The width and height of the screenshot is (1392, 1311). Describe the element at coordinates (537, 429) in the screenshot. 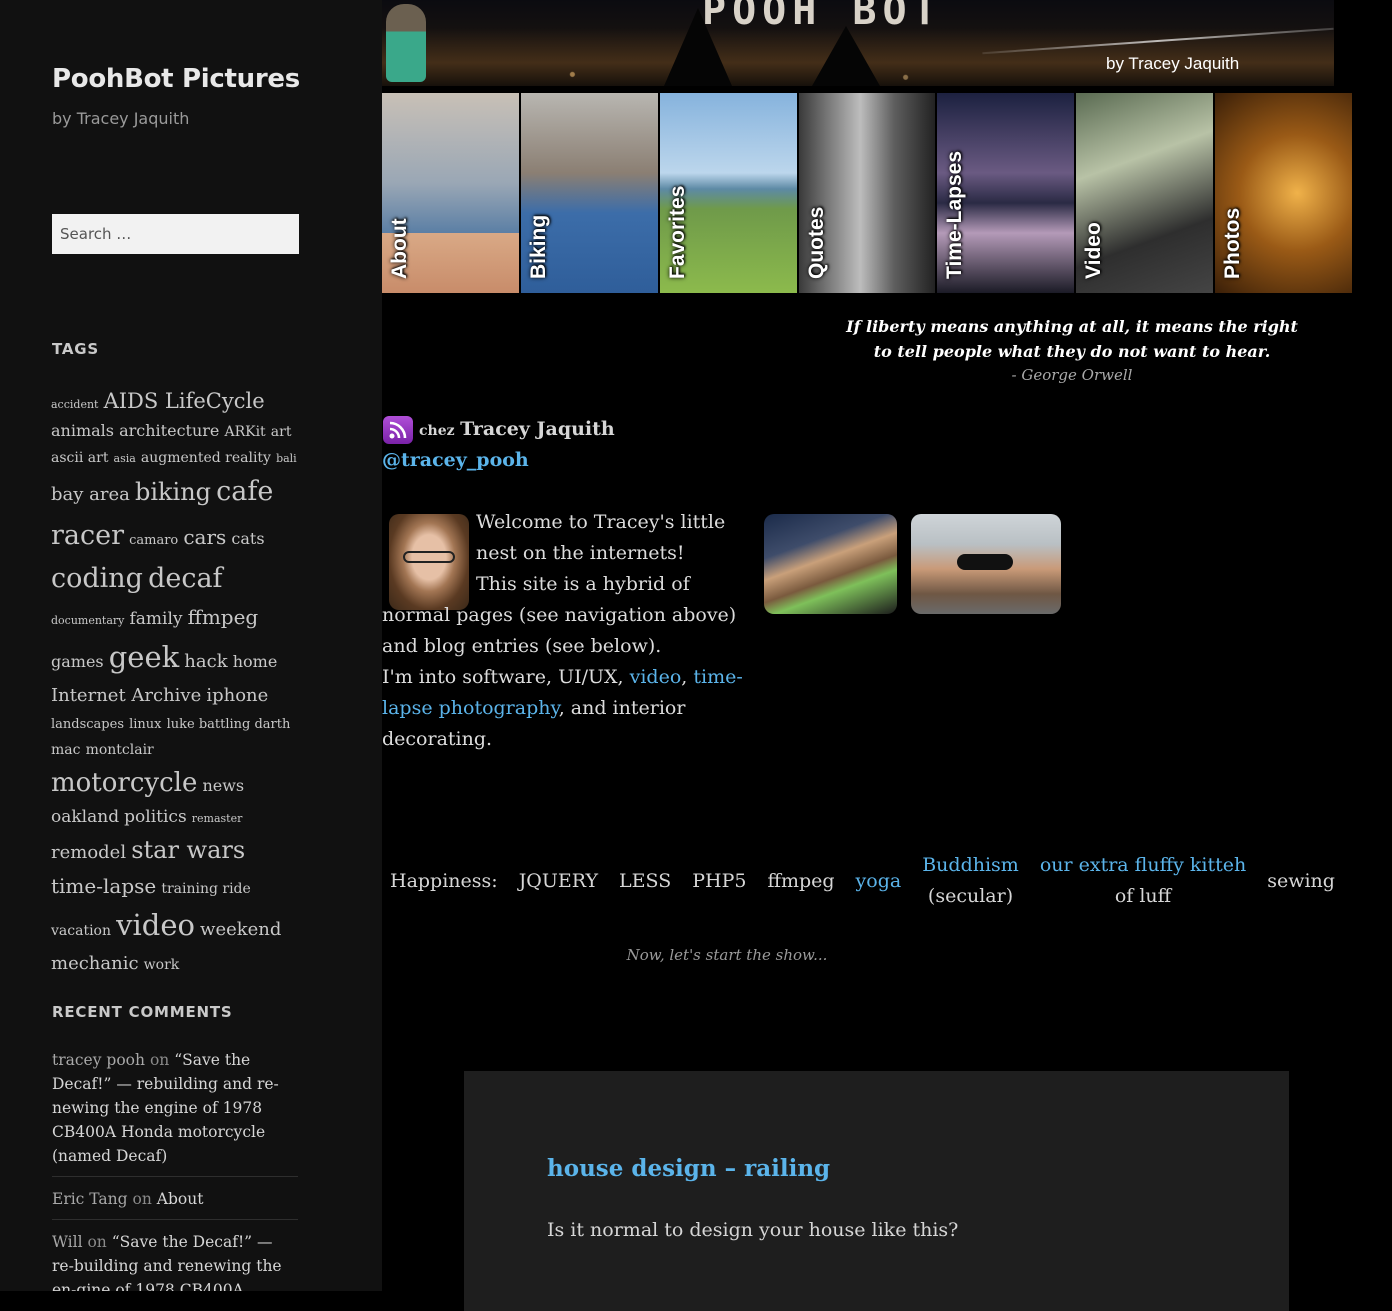

I see `chez-name: Tracey Jaquith` at that location.